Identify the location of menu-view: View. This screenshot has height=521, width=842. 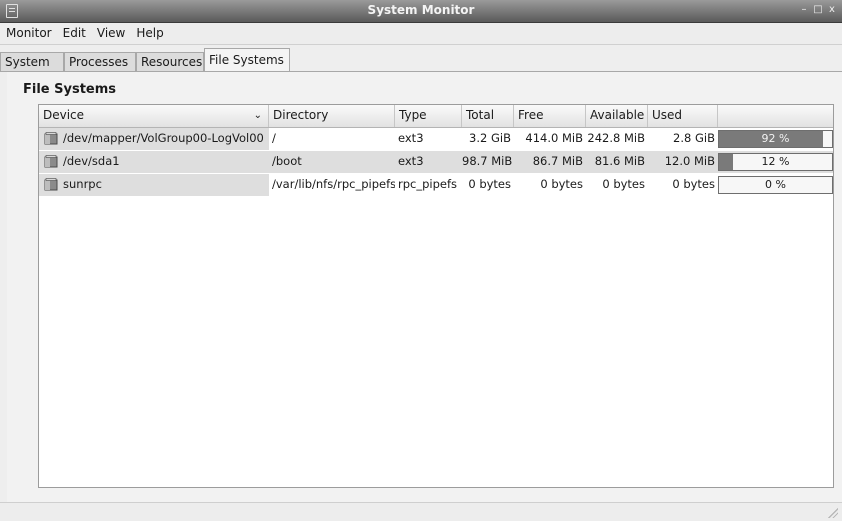
(110, 31).